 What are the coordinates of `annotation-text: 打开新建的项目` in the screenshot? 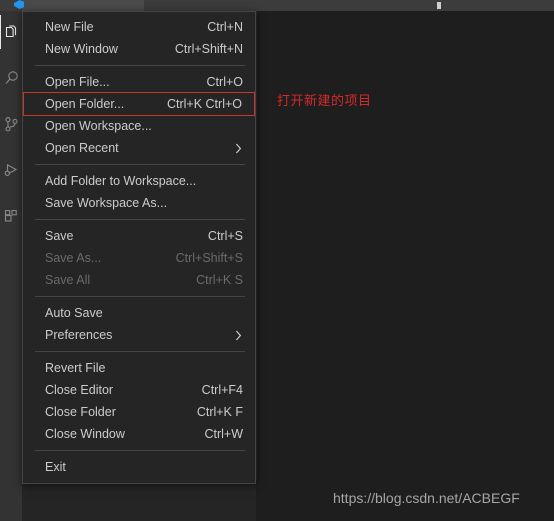 It's located at (324, 101).